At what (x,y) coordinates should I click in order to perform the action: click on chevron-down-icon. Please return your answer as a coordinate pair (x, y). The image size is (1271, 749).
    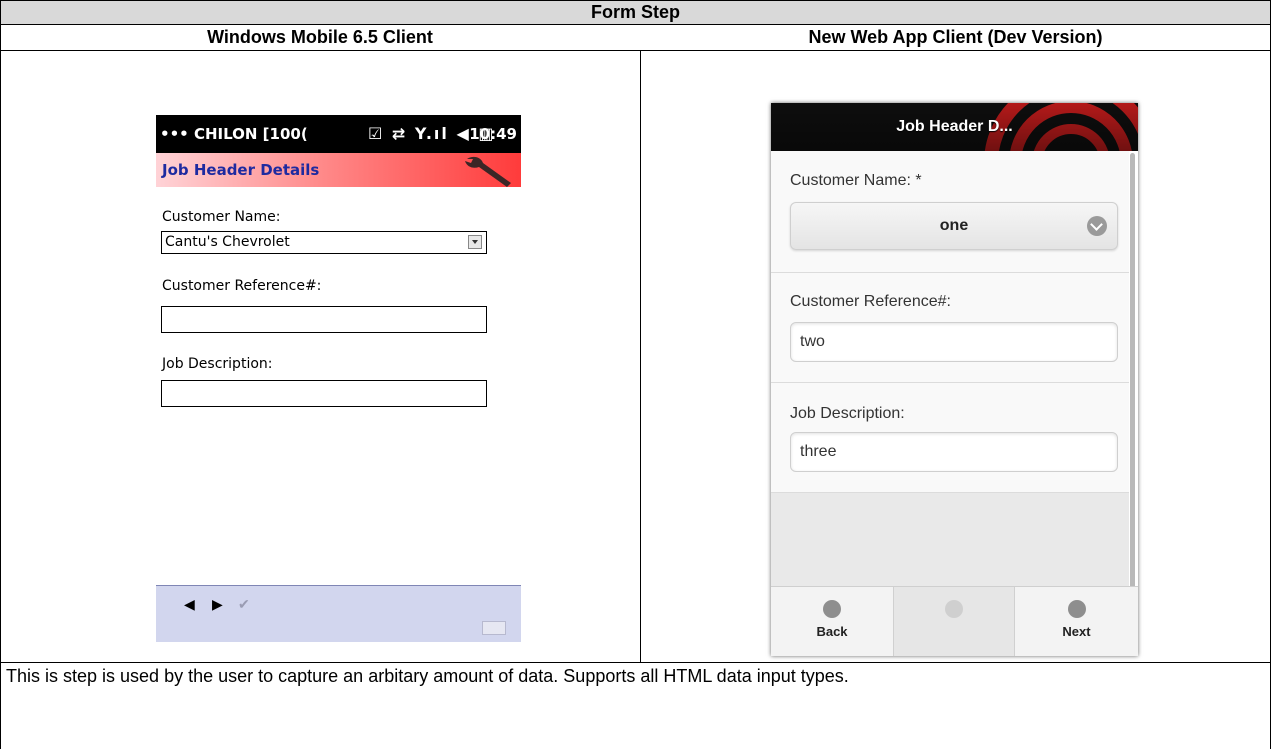
    Looking at the image, I should click on (1097, 226).